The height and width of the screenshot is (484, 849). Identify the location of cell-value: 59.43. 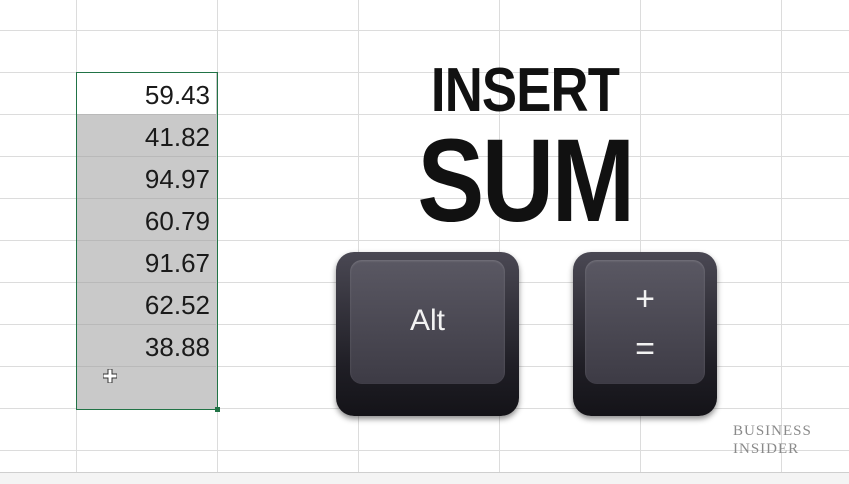
(177, 95).